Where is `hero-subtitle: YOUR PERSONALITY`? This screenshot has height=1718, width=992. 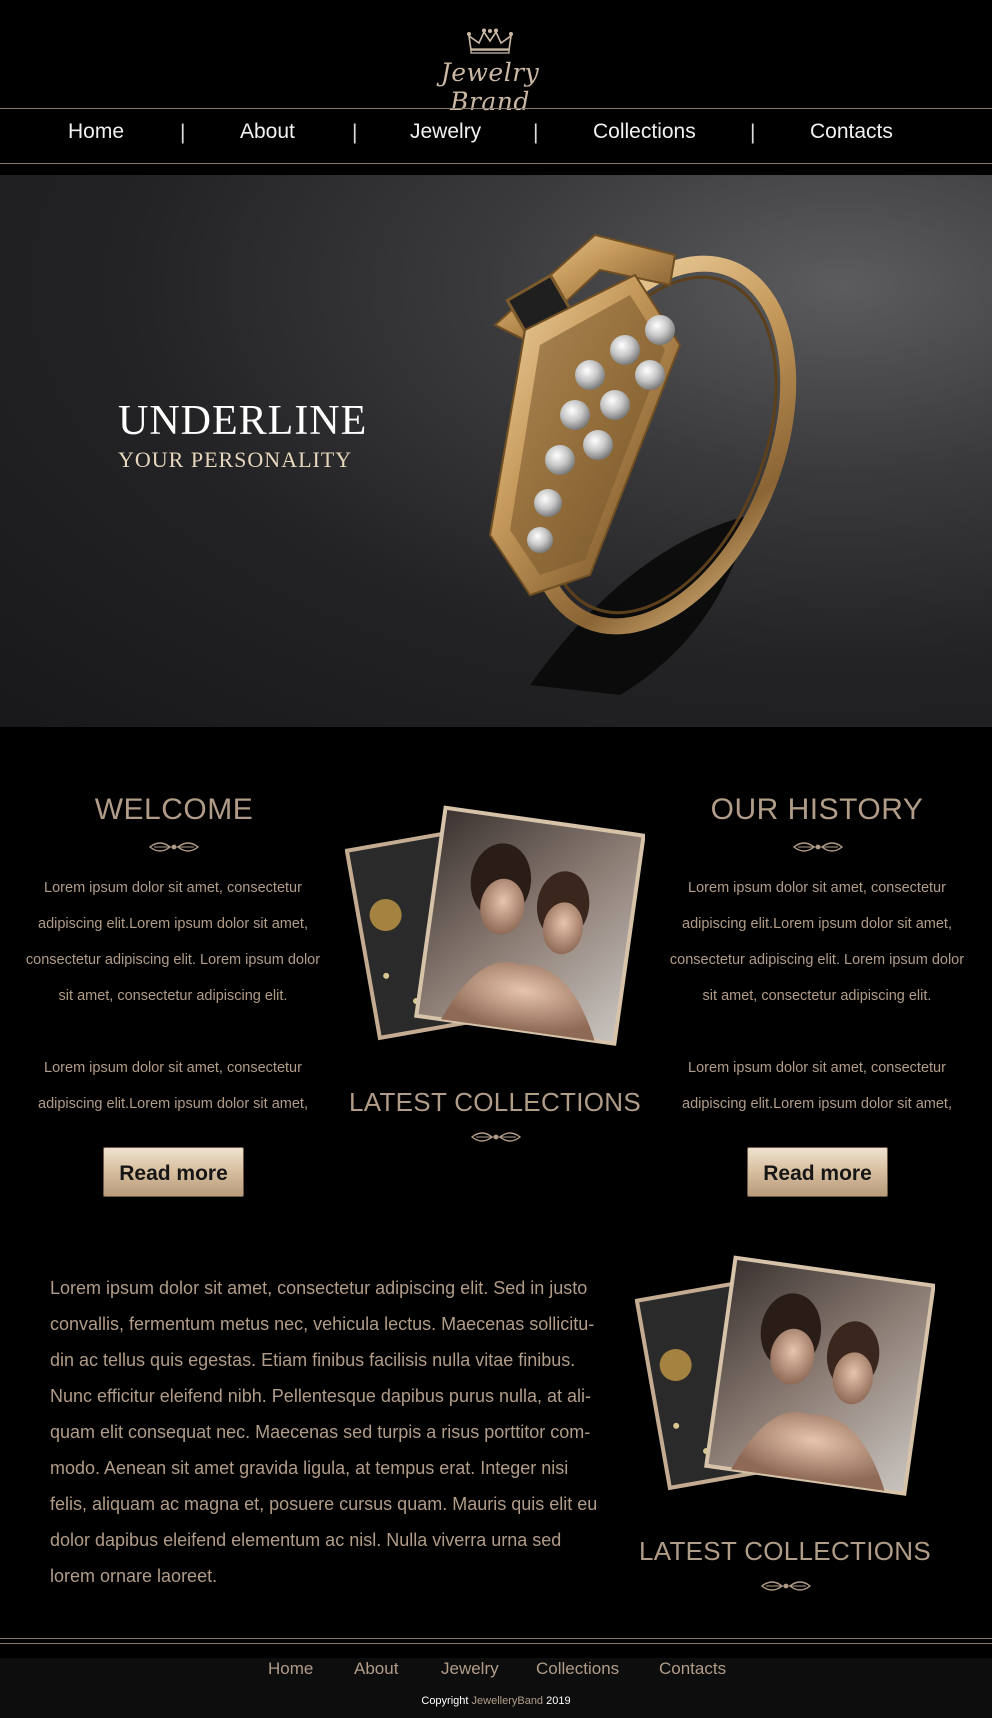 hero-subtitle: YOUR PERSONALITY is located at coordinates (235, 459).